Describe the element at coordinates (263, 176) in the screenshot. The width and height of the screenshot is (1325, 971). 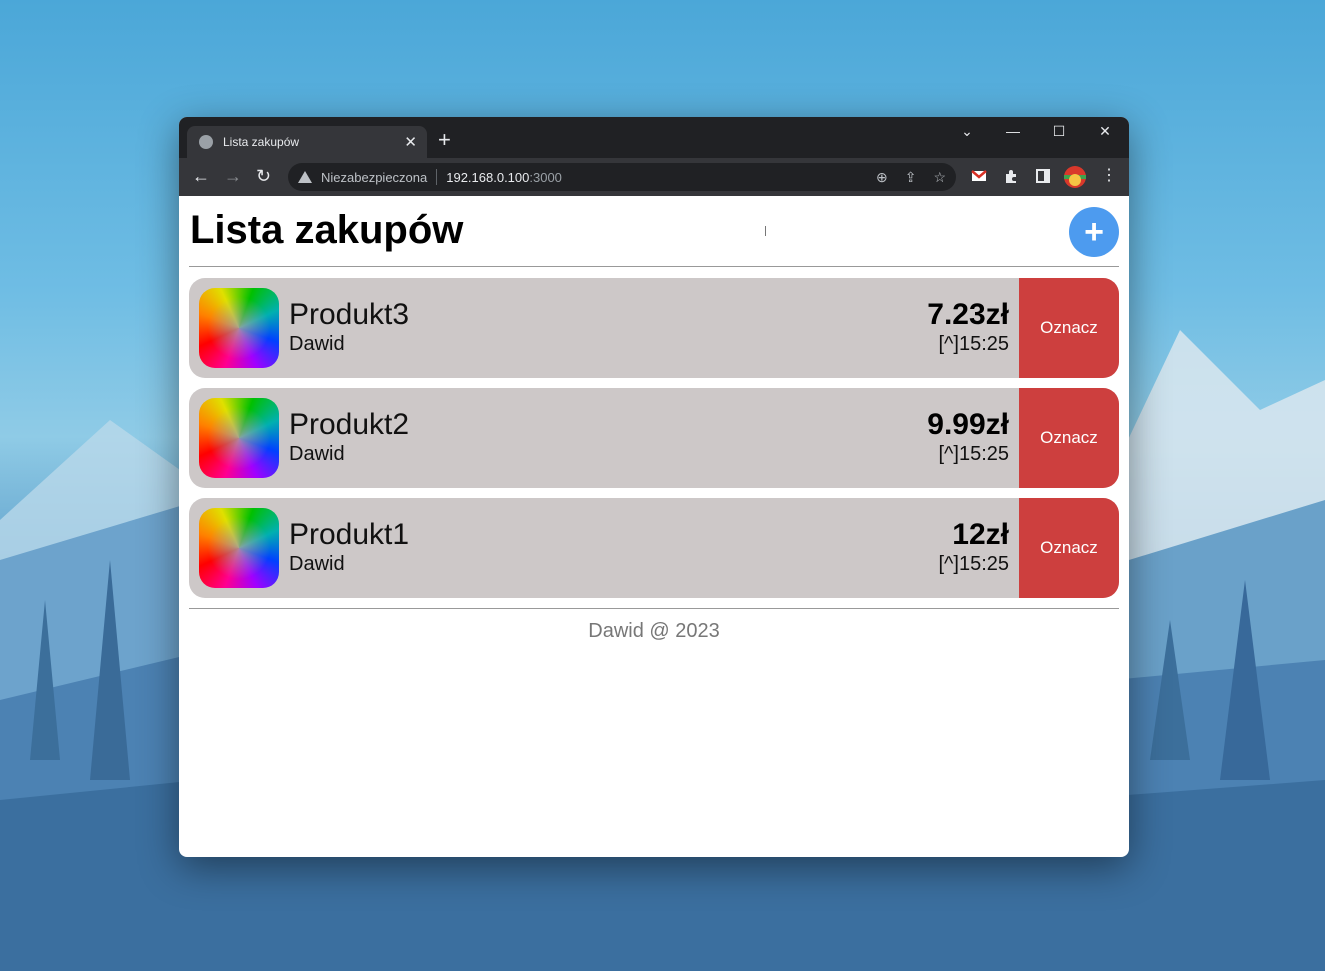
I see `reload-icon: ↻` at that location.